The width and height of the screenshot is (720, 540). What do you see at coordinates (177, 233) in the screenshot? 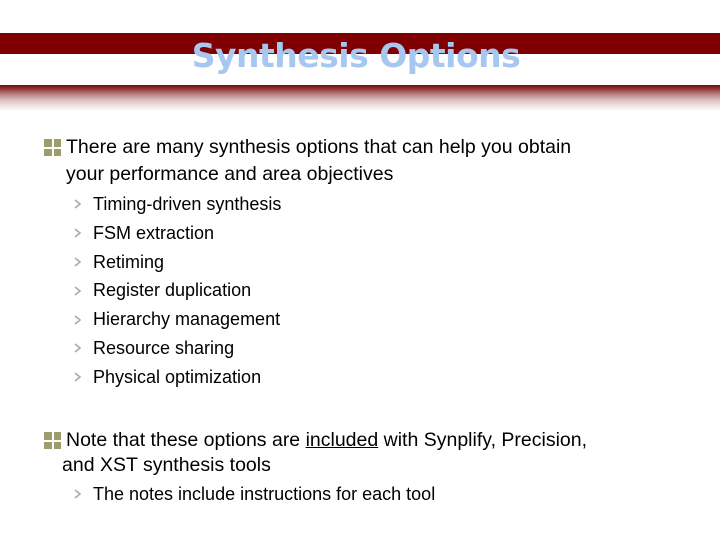
I see `sub-item: FSM extraction` at bounding box center [177, 233].